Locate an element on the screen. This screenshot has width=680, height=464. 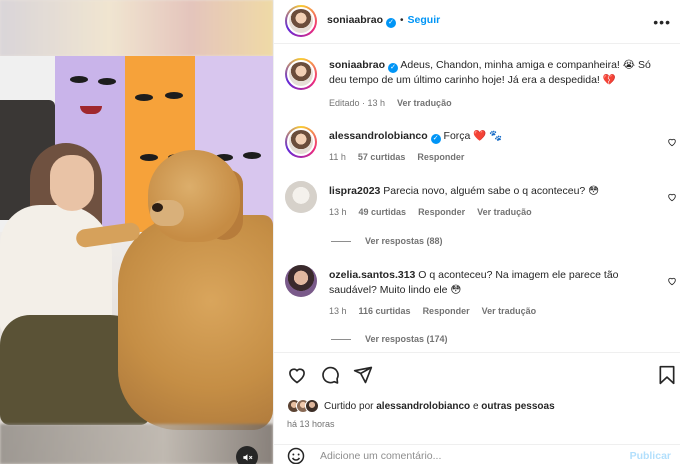
liked-by-prefix: Curtido por is located at coordinates (349, 406).